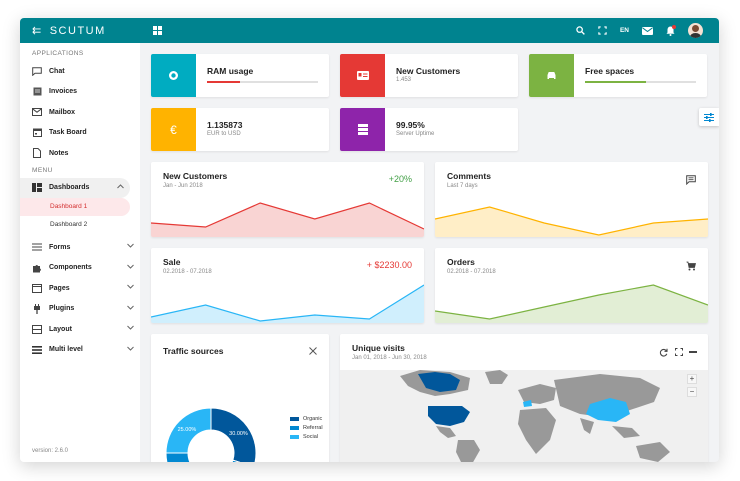  I want to click on plug-icon, so click(37, 308).